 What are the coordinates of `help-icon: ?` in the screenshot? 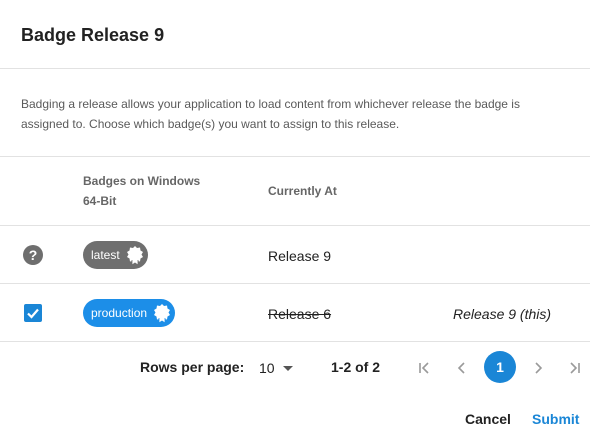 It's located at (33, 255).